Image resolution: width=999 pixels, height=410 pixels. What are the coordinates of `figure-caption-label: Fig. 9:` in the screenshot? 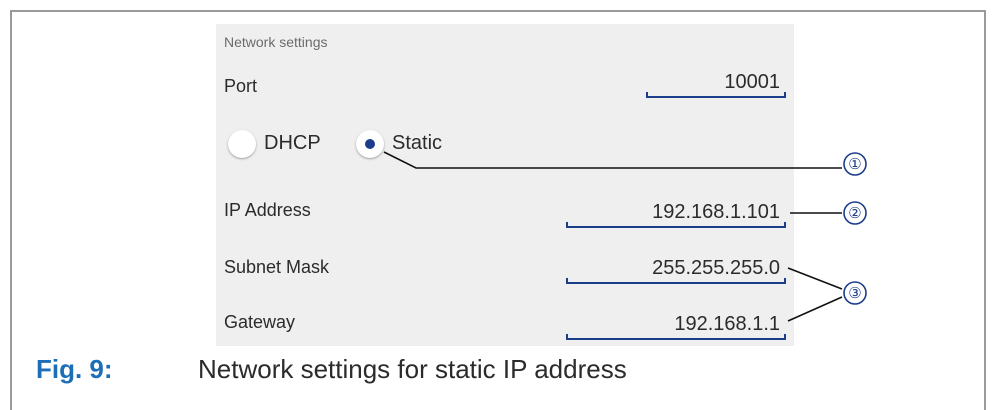 It's located at (74, 369).